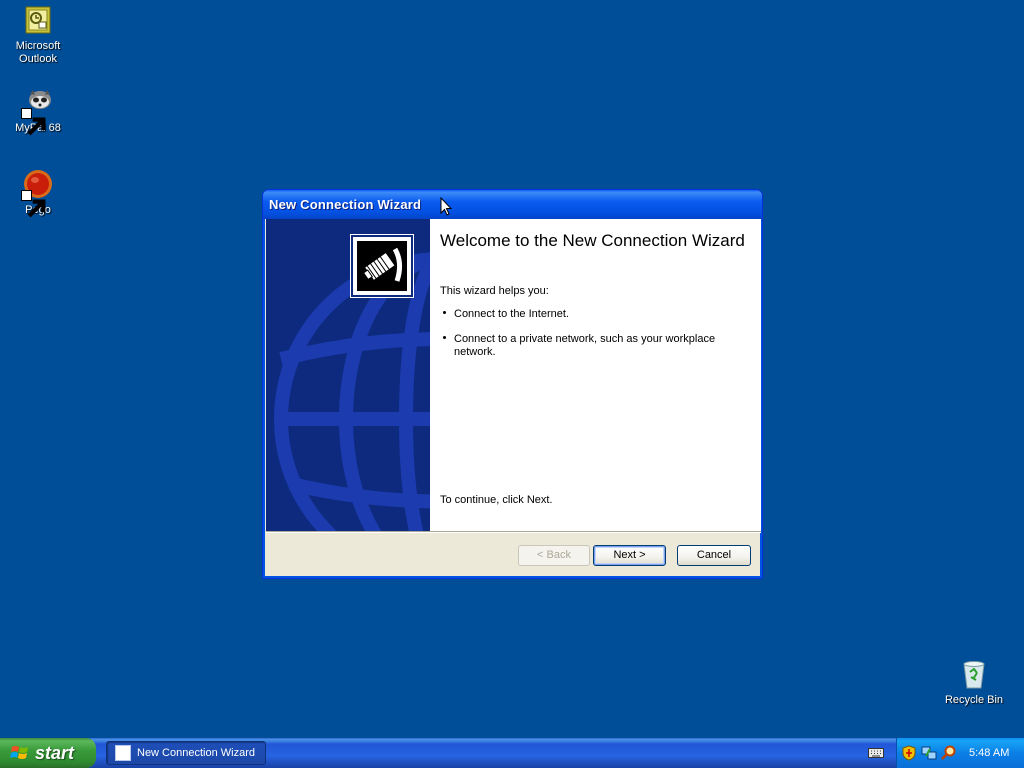 The image size is (1024, 768). I want to click on continue-instruction: To continue, click Next., so click(496, 500).